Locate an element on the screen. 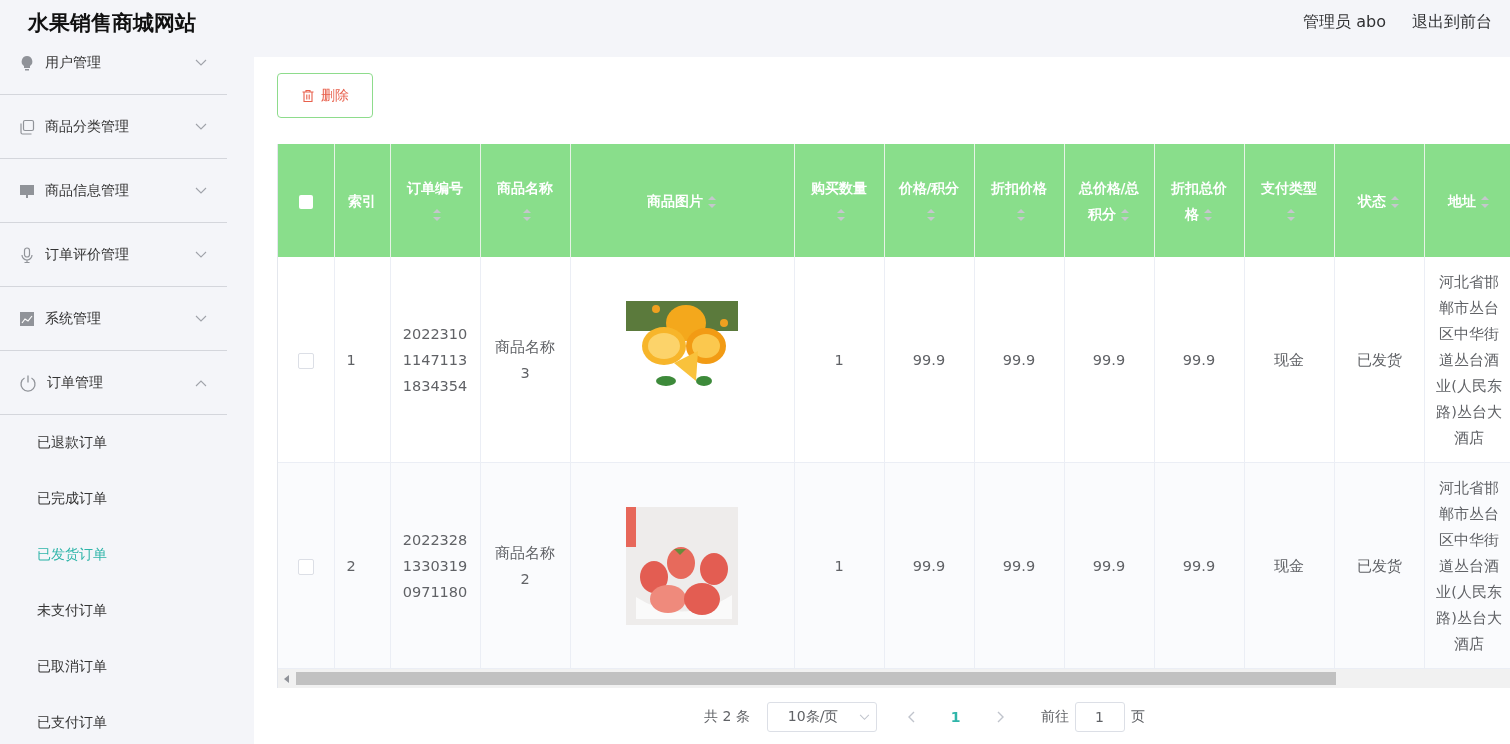 This screenshot has width=1510, height=744. trash-icon is located at coordinates (308, 95).